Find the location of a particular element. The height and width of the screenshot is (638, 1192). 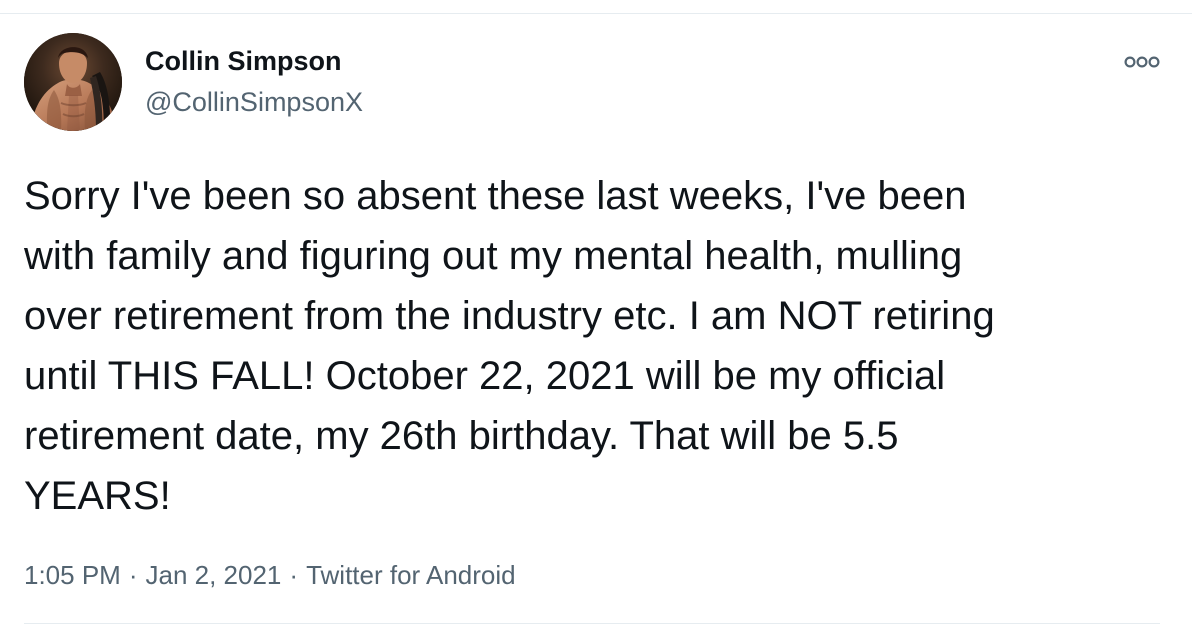

tweet-metadata: 1:05 PM · Jan 2, 2021 · Twitter for Android is located at coordinates (270, 575).